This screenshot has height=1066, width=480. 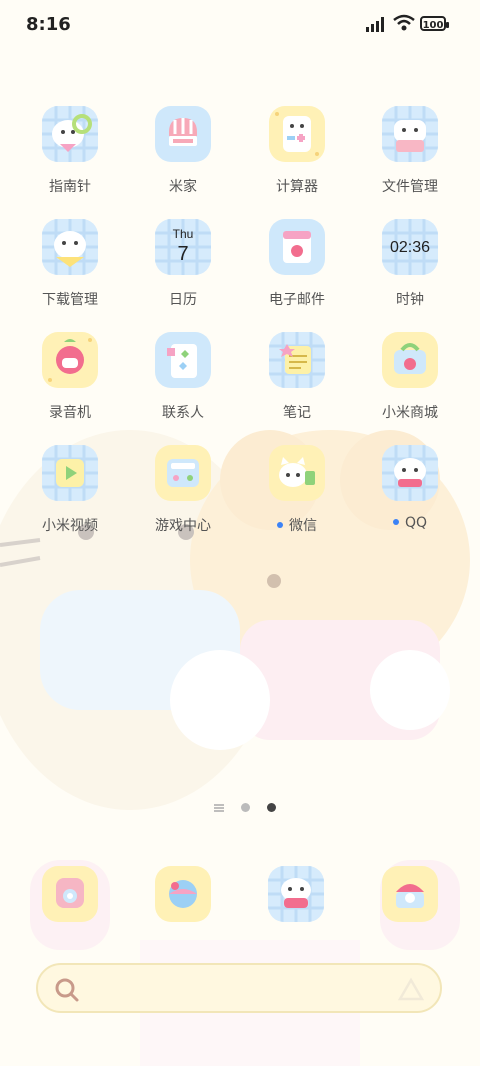 I want to click on app-calculator: 计算器, so click(x=297, y=155).